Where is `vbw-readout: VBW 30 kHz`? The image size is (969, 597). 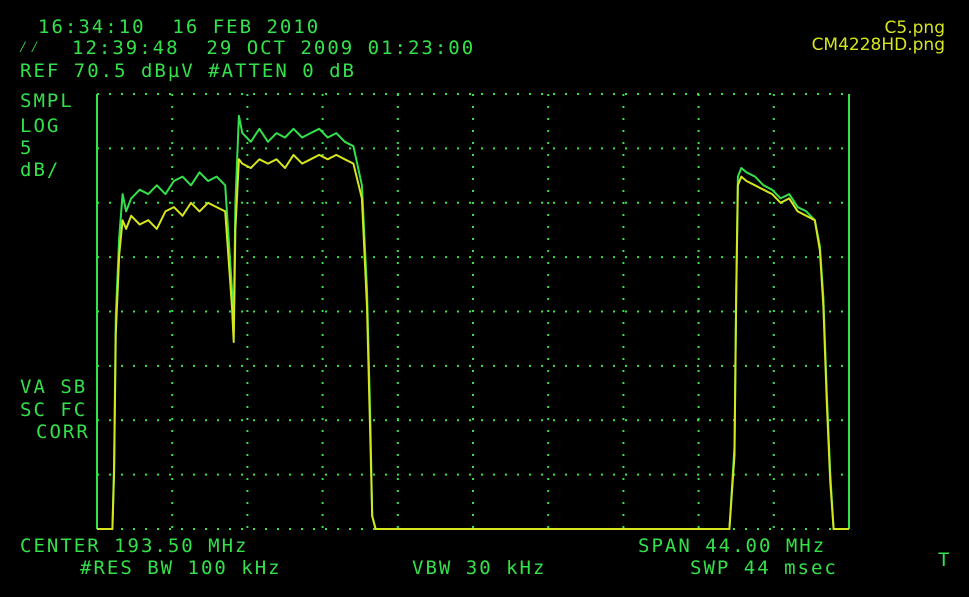 vbw-readout: VBW 30 kHz is located at coordinates (479, 568).